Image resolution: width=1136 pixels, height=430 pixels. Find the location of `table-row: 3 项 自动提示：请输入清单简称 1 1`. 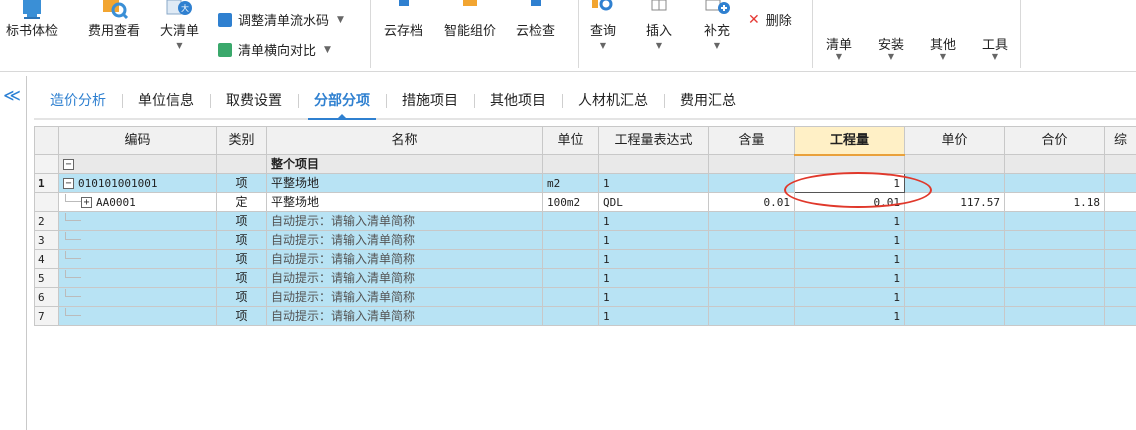

table-row: 3 项 自动提示：请输入清单简称 1 1 is located at coordinates (585, 240).